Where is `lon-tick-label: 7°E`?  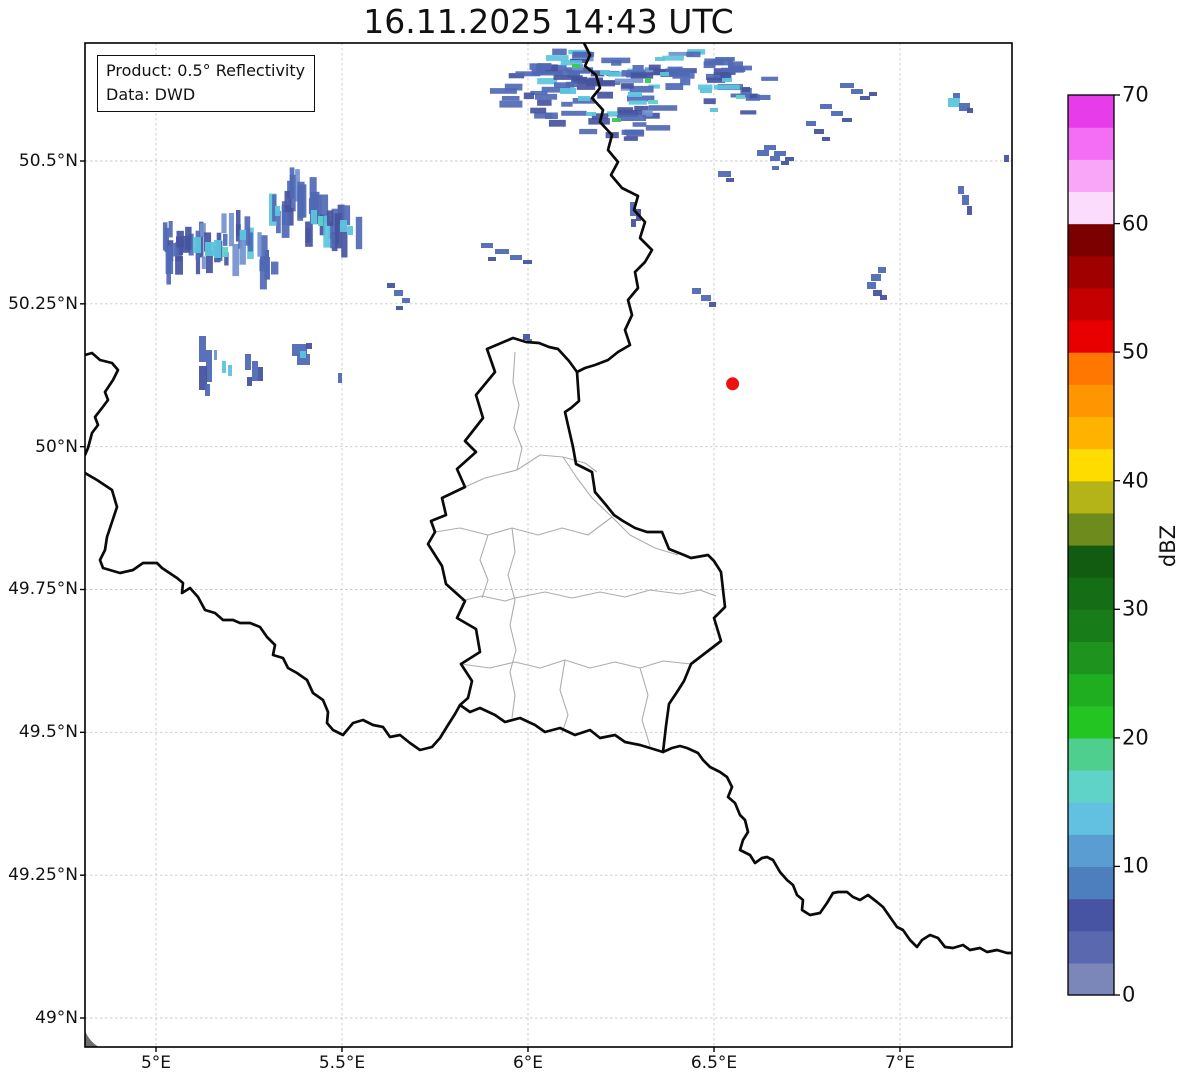 lon-tick-label: 7°E is located at coordinates (900, 1063).